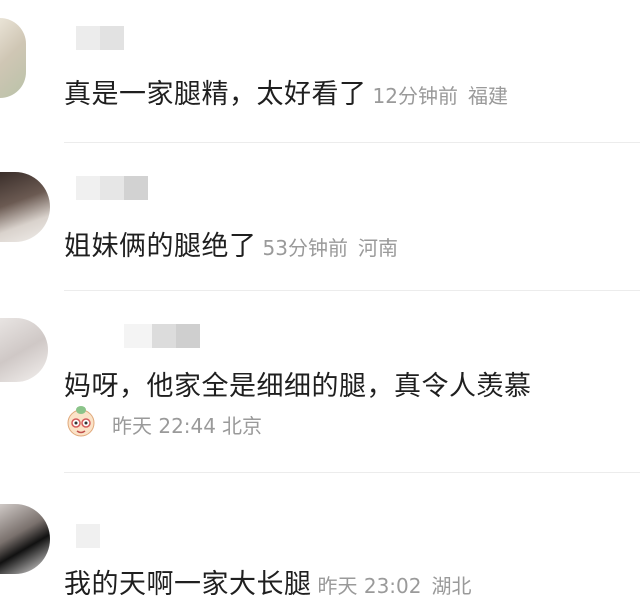  What do you see at coordinates (305, 248) in the screenshot?
I see `comment-time: 53分钟前` at bounding box center [305, 248].